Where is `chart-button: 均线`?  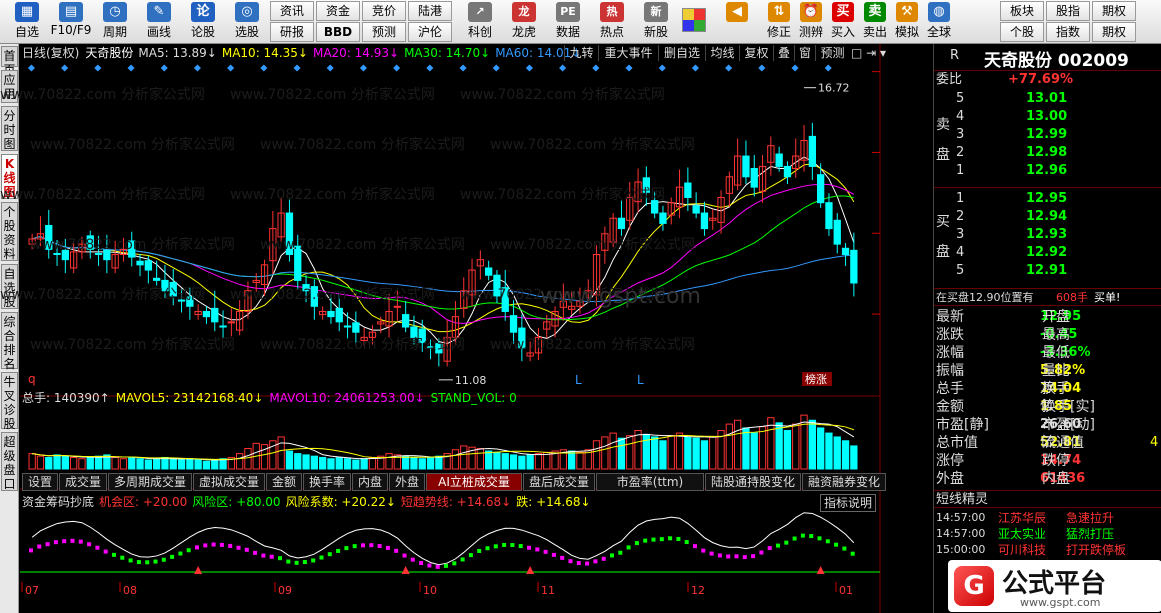
chart-button: 均线 is located at coordinates (722, 53).